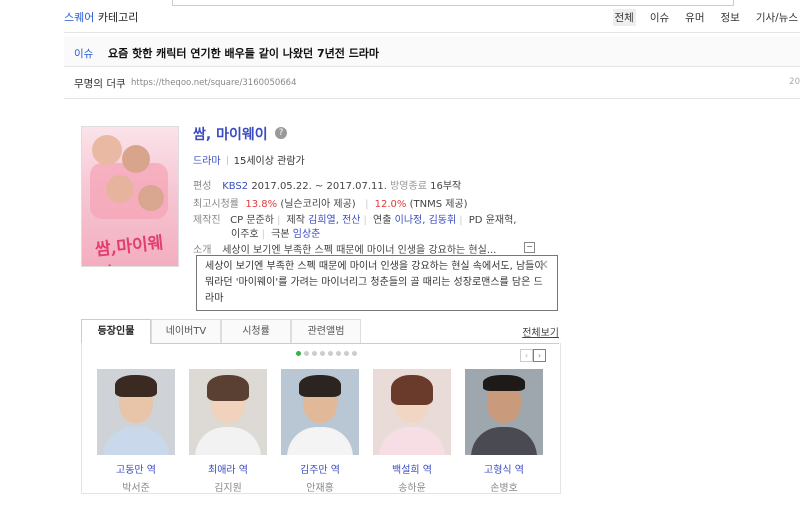 Image resolution: width=800 pixels, height=525 pixels. Describe the element at coordinates (453, 3) in the screenshot. I see `top-frame` at that location.